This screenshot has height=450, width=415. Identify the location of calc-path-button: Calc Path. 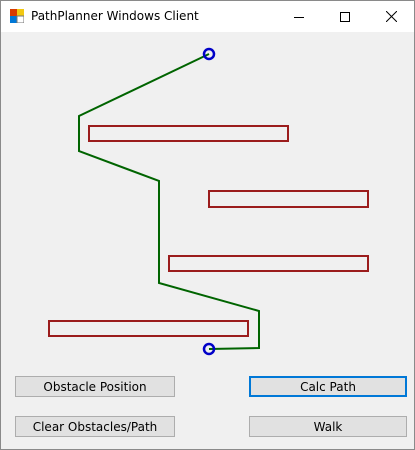
(328, 386).